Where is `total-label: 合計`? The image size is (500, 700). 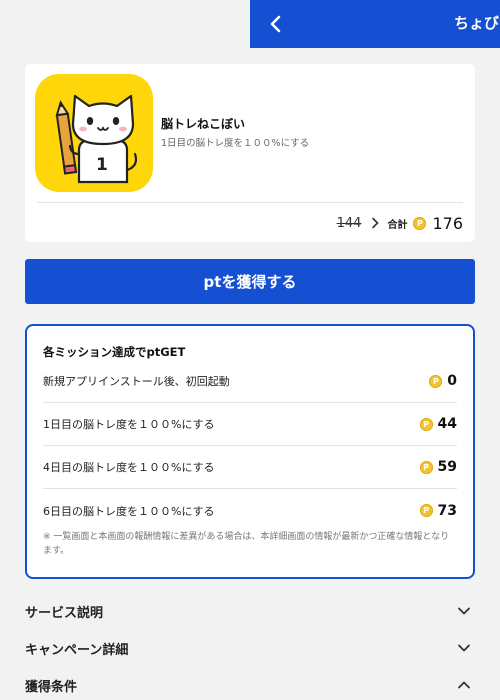 total-label: 合計 is located at coordinates (397, 225).